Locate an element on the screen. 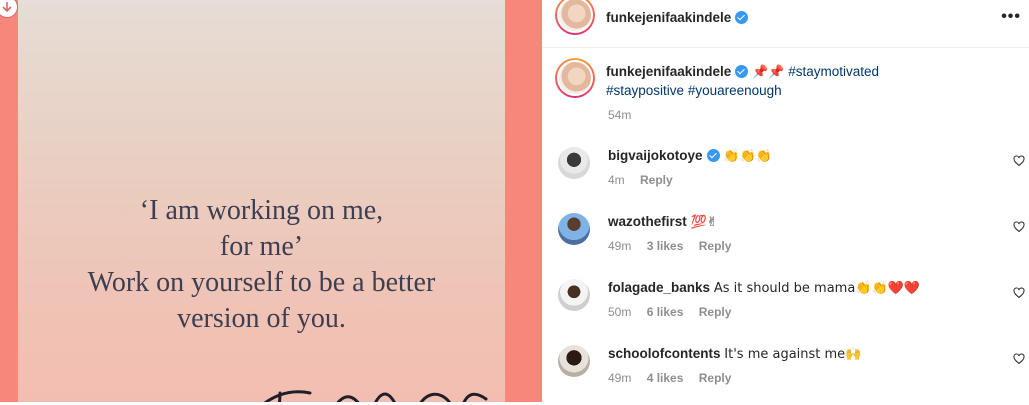  author-avatar is located at coordinates (575, 17).